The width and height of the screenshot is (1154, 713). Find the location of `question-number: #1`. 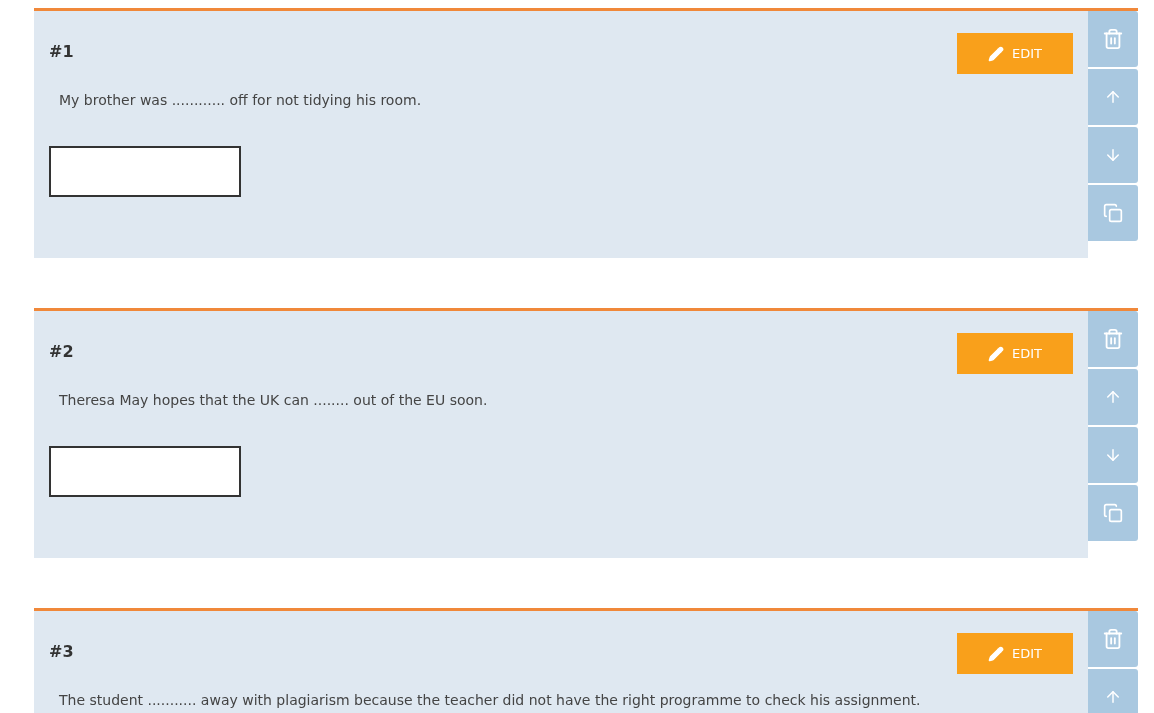

question-number: #1 is located at coordinates (61, 51).